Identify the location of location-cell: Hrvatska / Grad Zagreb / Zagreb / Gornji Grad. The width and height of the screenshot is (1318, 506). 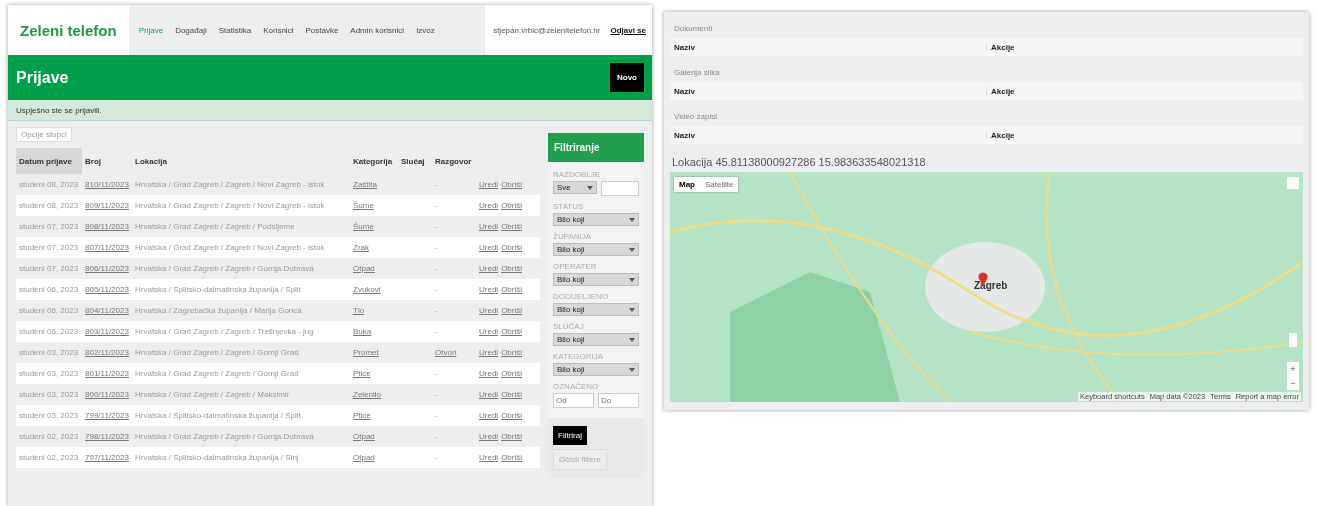
(241, 373).